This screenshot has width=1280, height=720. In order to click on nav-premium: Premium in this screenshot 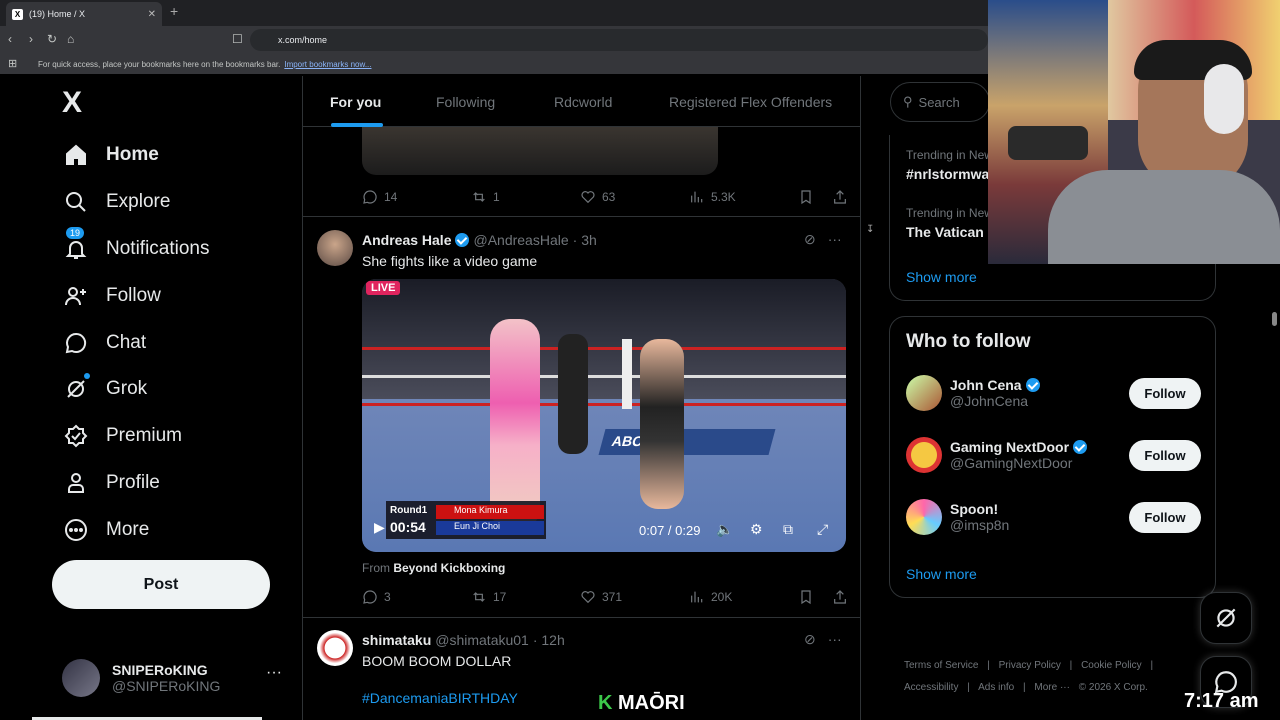, I will do `click(121, 436)`.